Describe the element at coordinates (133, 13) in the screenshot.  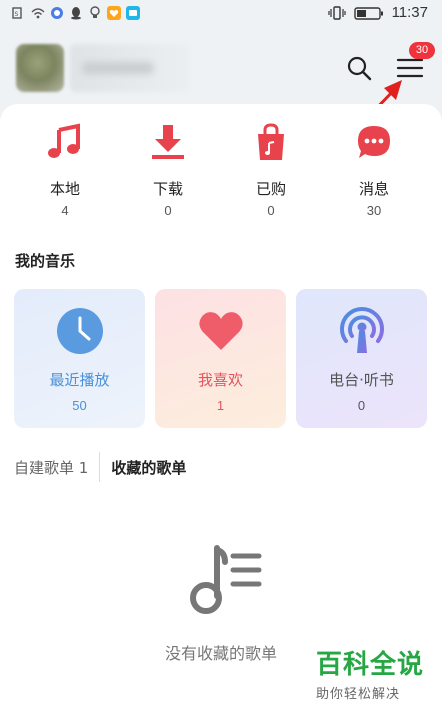
I see `tv-app-icon` at that location.